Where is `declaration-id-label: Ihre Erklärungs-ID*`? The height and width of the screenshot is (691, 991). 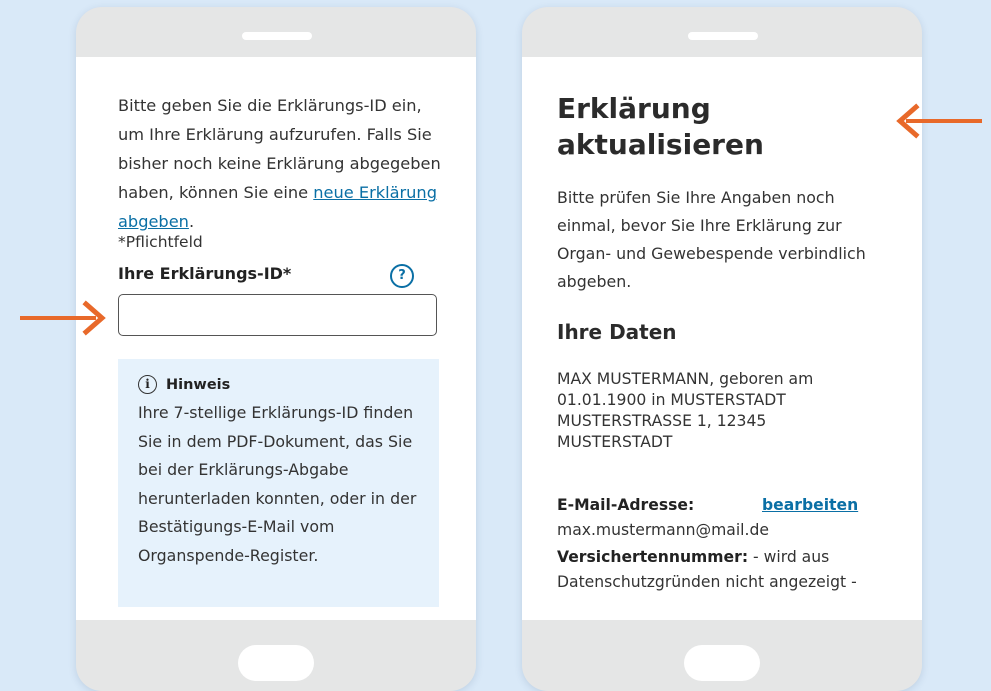
declaration-id-label: Ihre Erklärungs-ID* is located at coordinates (205, 273).